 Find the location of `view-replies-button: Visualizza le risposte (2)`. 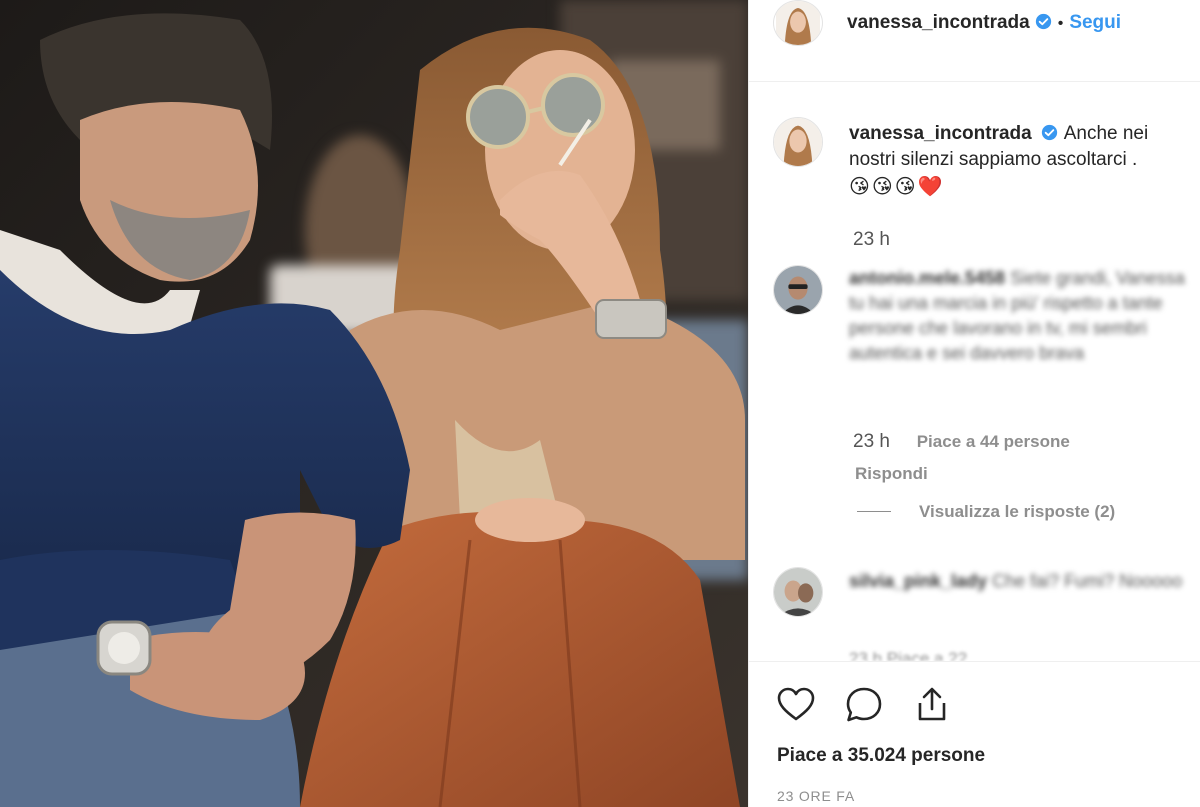

view-replies-button: Visualizza le risposte (2) is located at coordinates (986, 512).